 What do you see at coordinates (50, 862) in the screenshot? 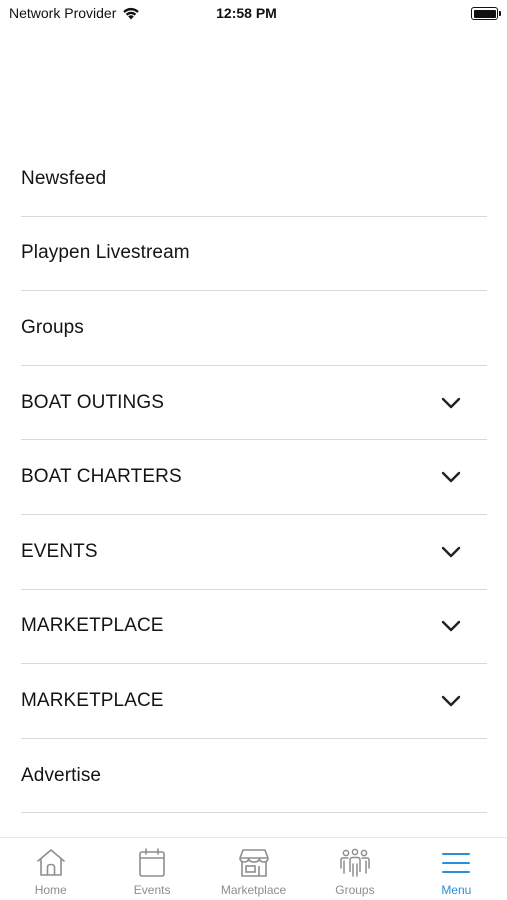
I see `home-icon` at bounding box center [50, 862].